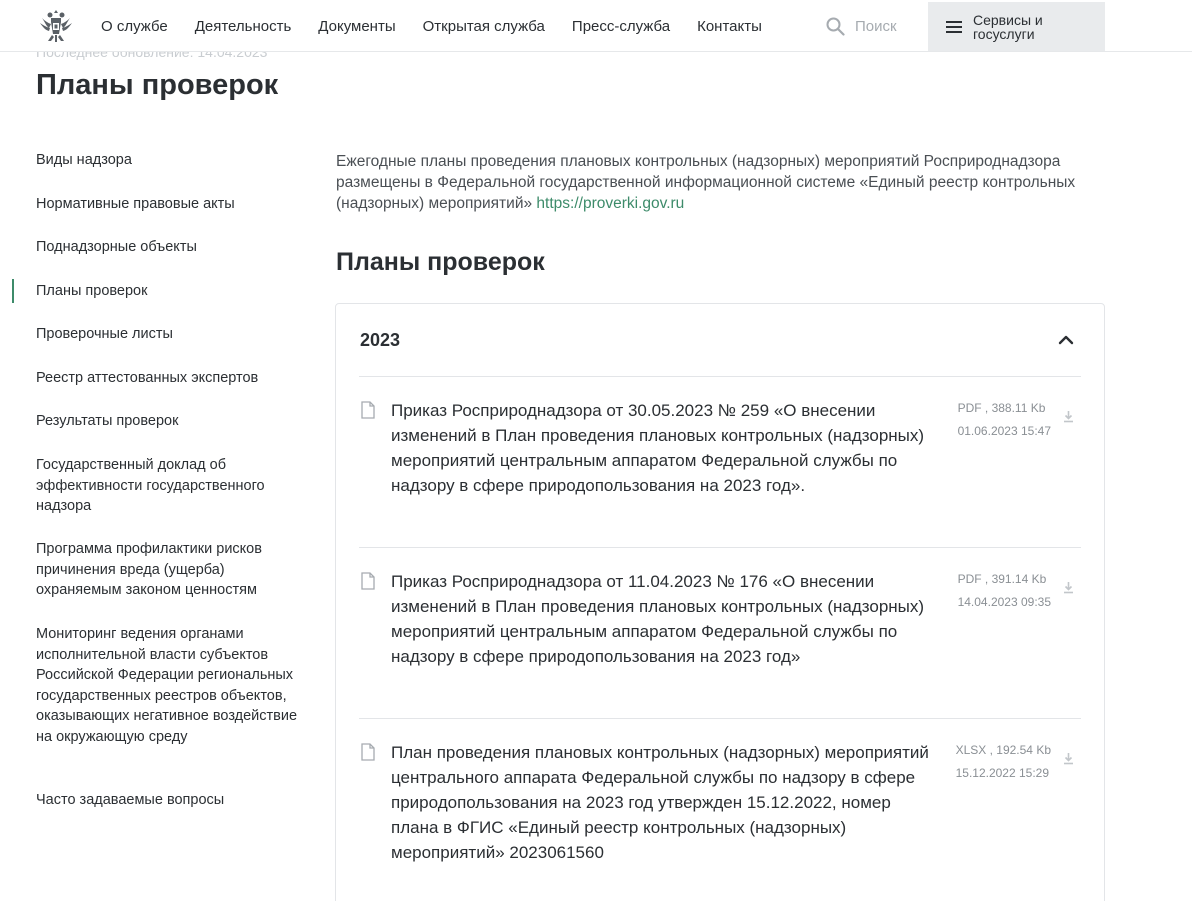 The height and width of the screenshot is (901, 1192). I want to click on search-button: Поиск, so click(861, 26).